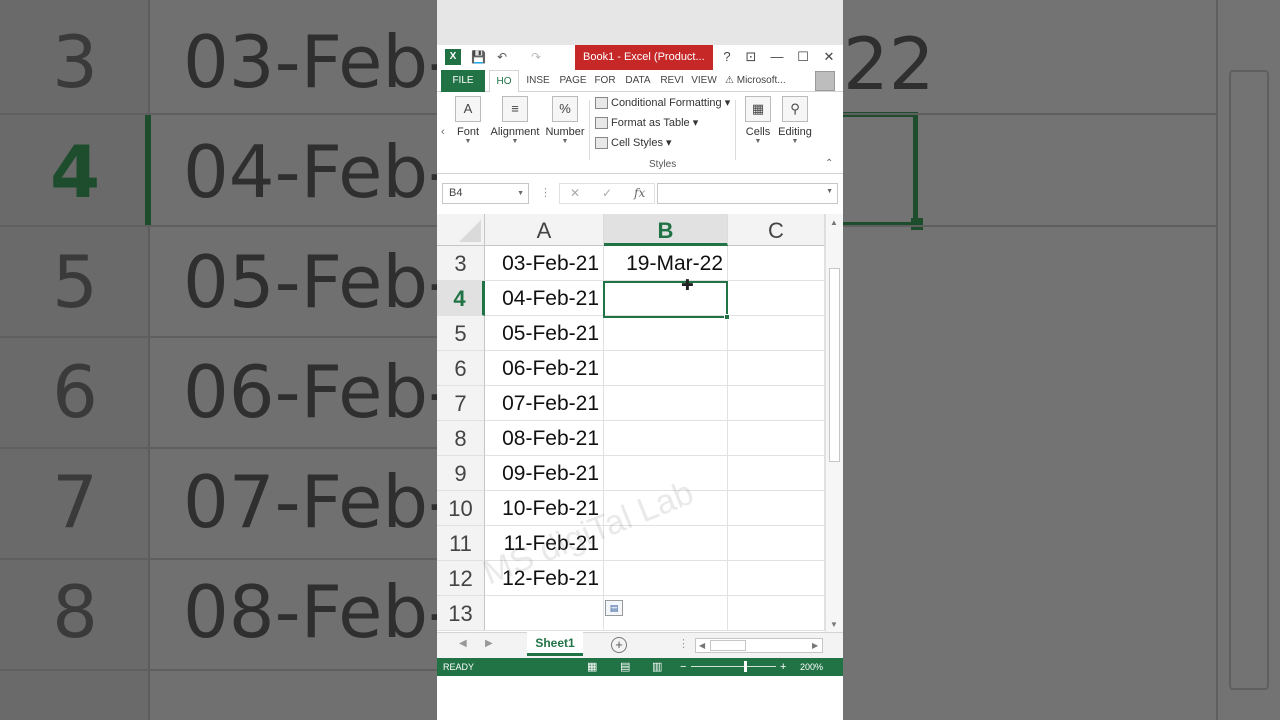  I want to click on cell-b10, so click(666, 508).